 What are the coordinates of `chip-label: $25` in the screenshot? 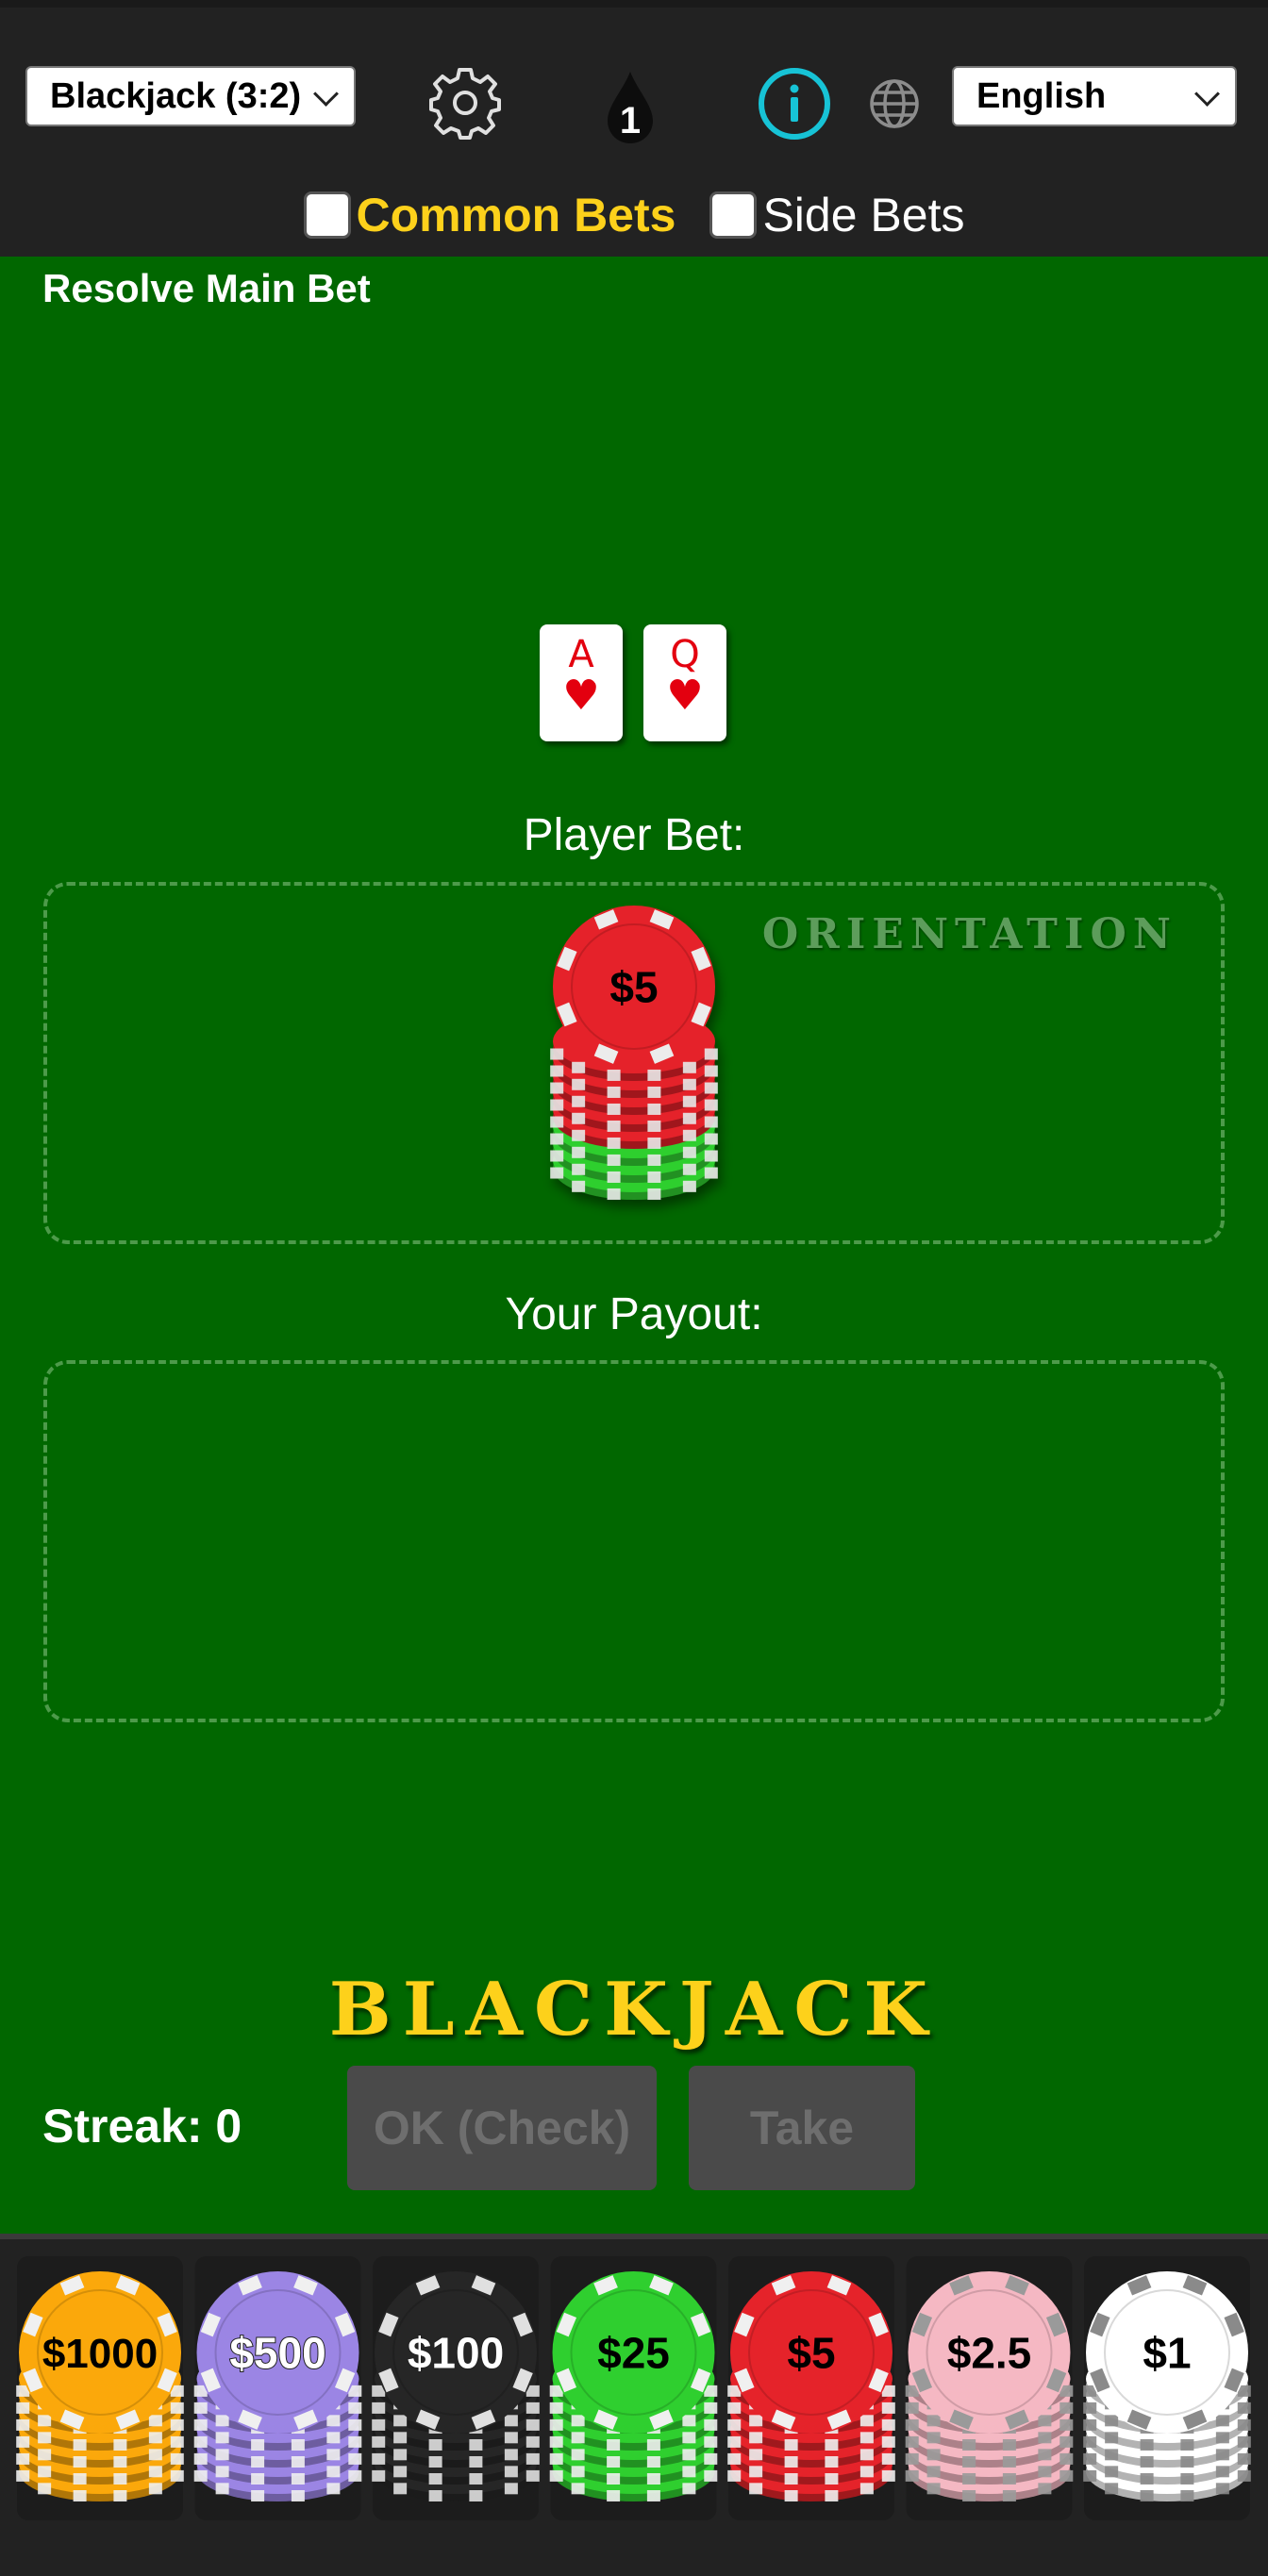 It's located at (633, 2353).